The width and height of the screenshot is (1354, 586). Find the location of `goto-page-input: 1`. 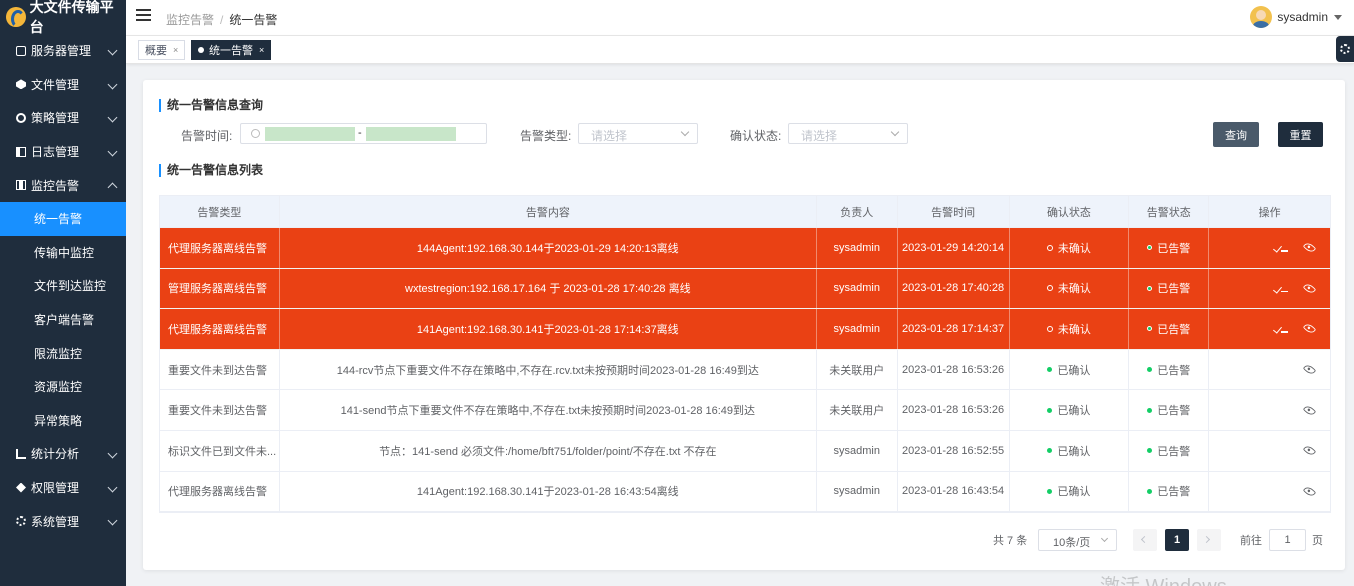

goto-page-input: 1 is located at coordinates (1287, 540).